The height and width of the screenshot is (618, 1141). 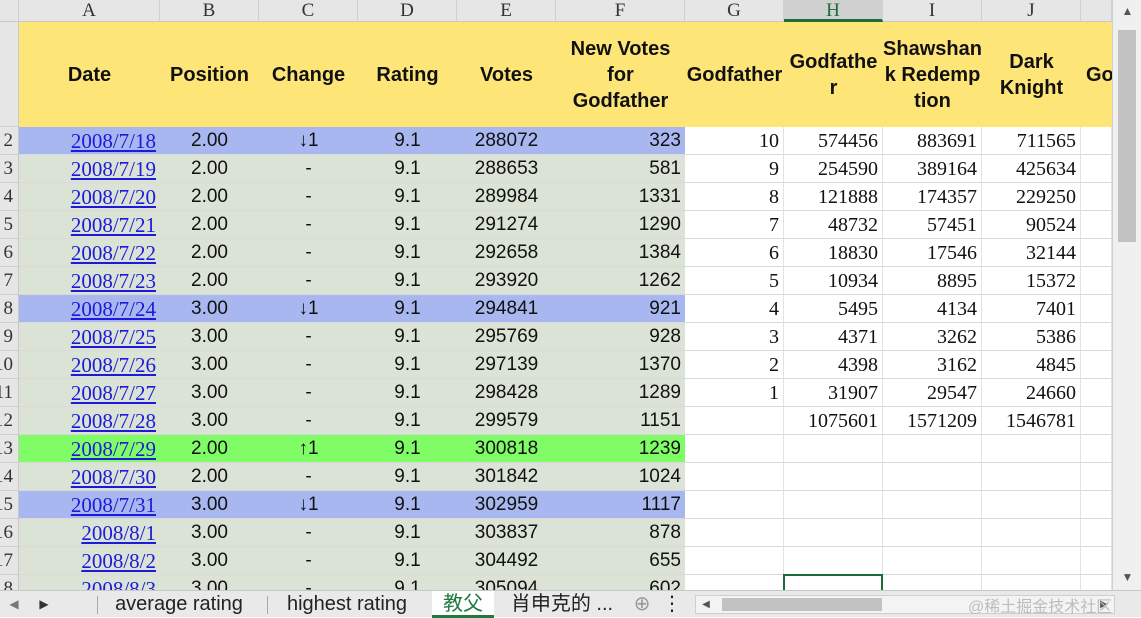 I want to click on new-votes-cell: 878, so click(x=620, y=533).